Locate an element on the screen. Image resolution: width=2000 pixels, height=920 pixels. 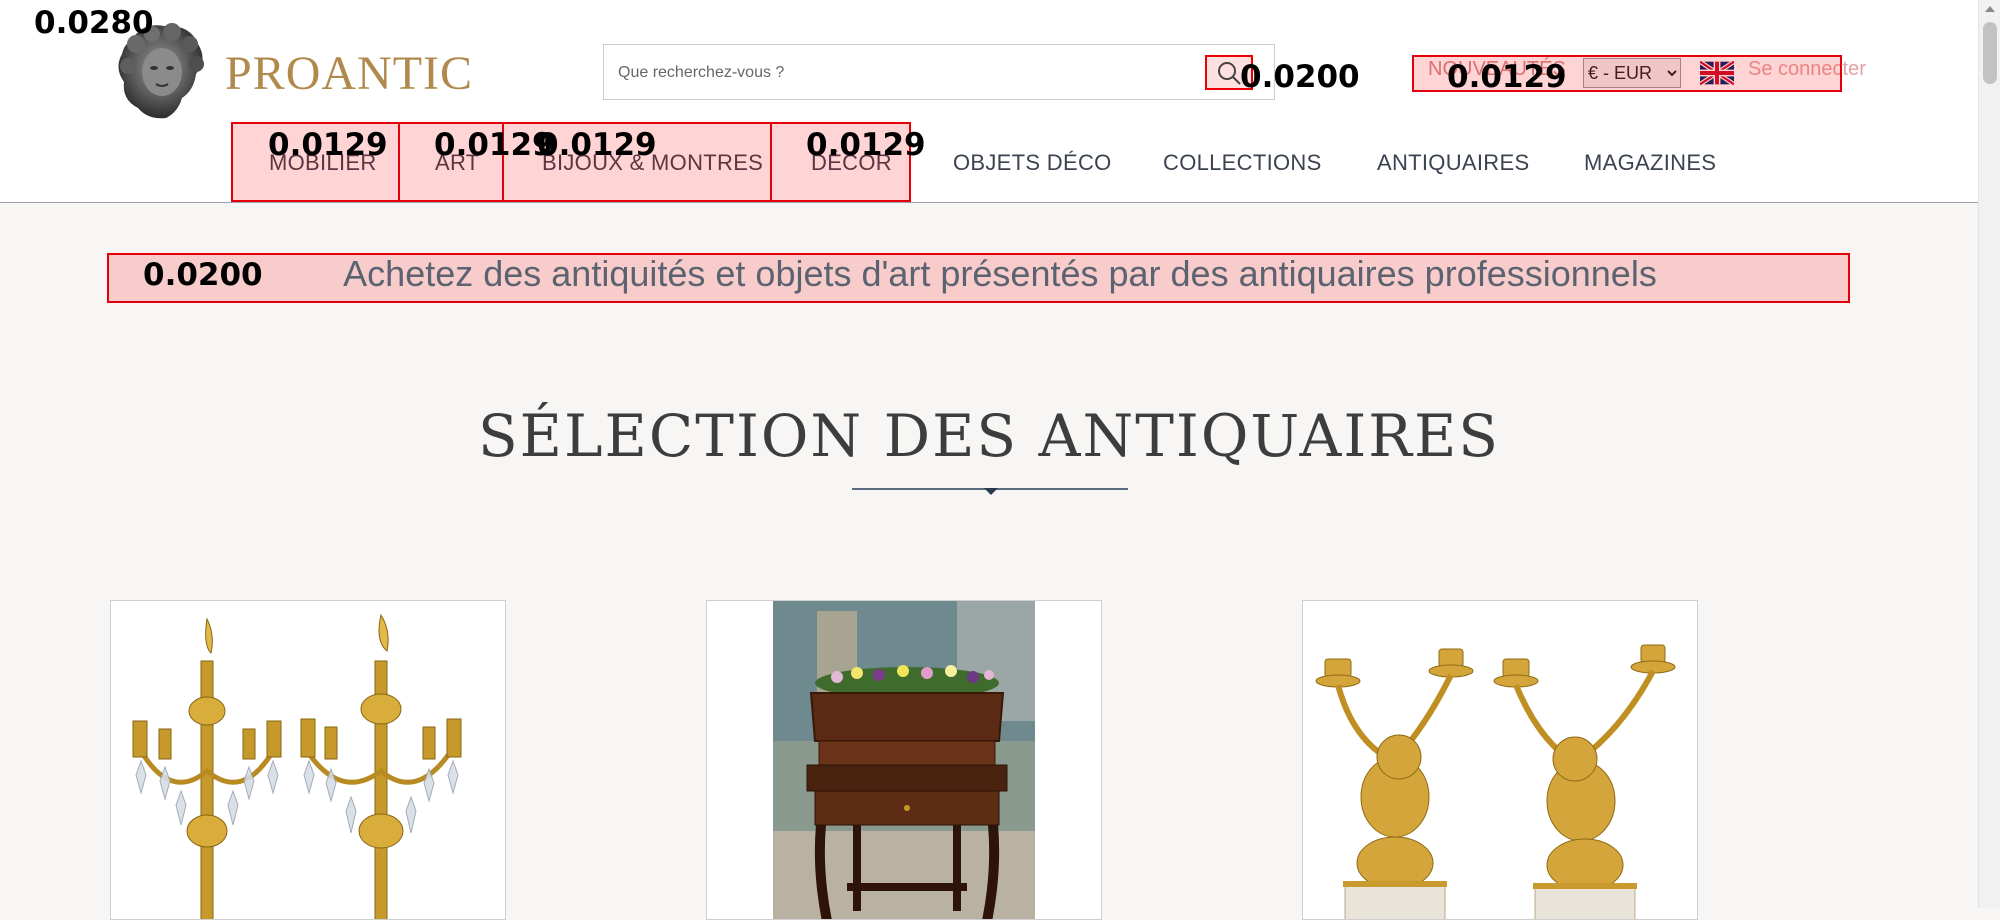
product-card-candelabras is located at coordinates (308, 760).